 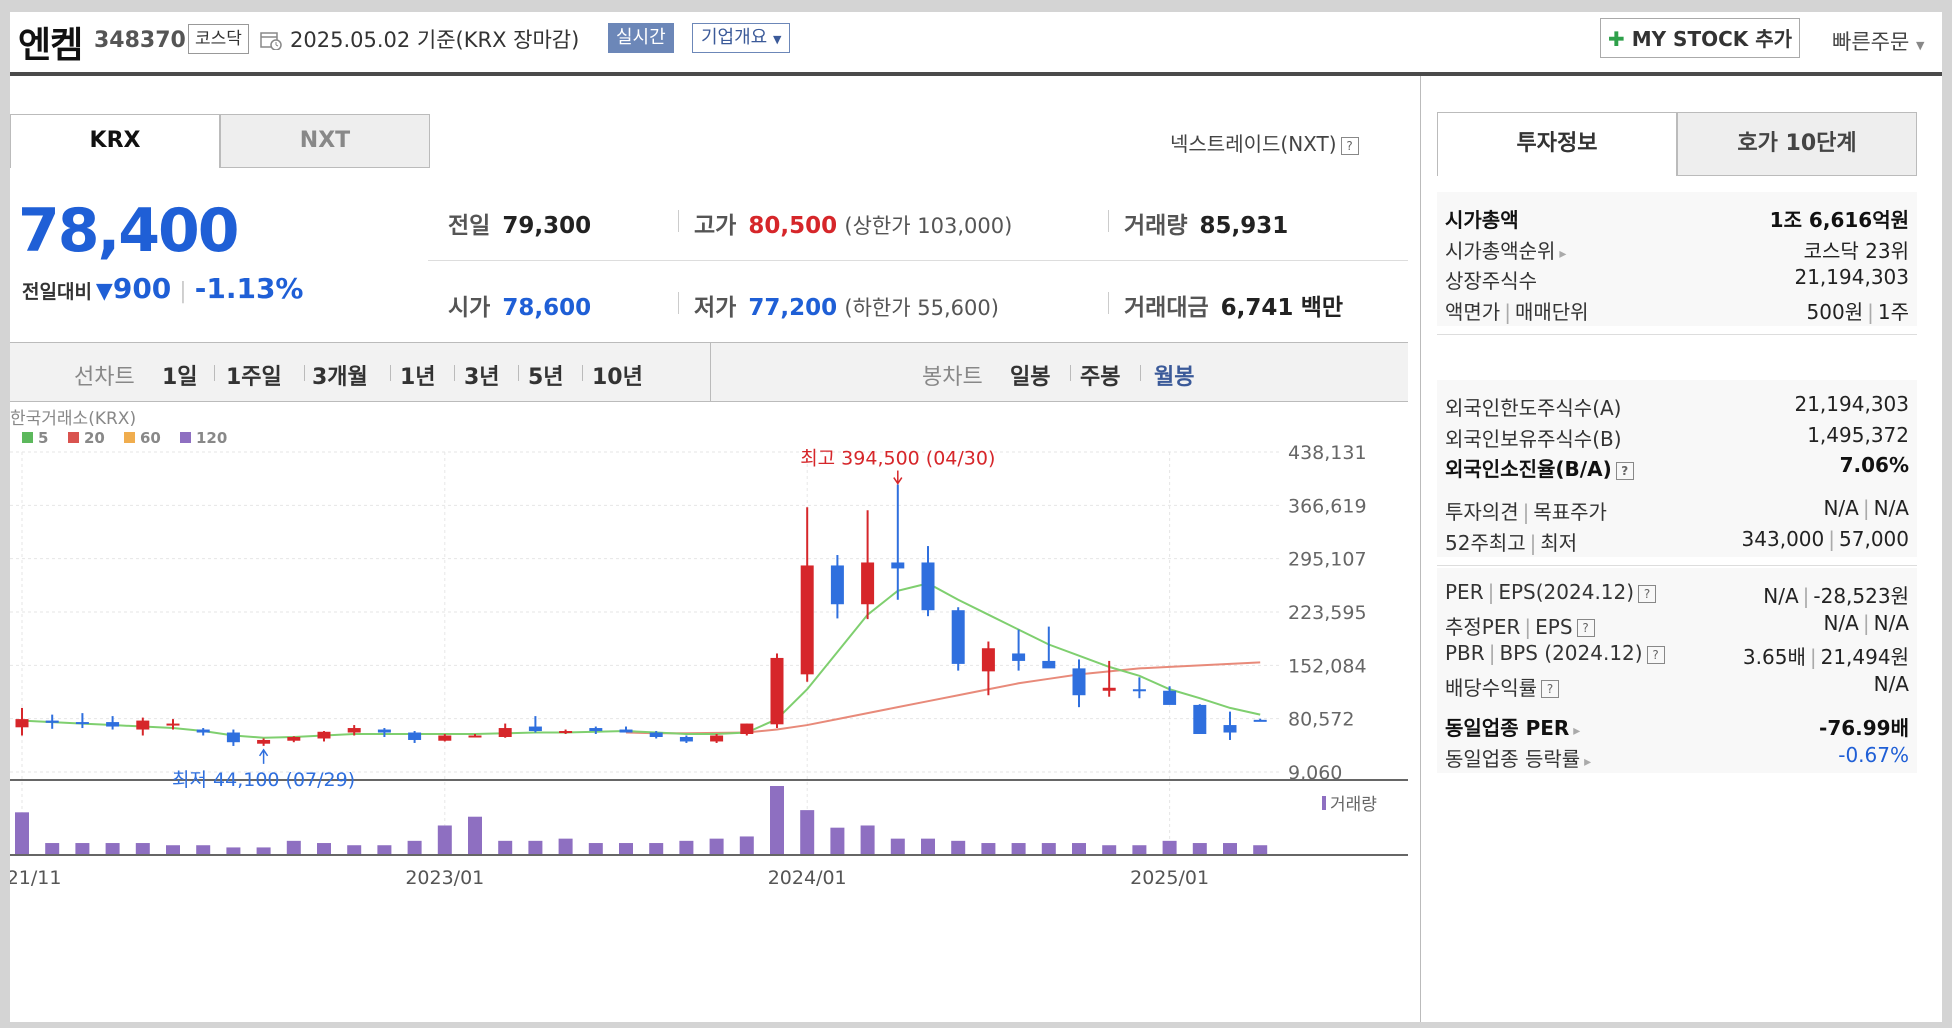 What do you see at coordinates (1511, 541) in the screenshot?
I see `invest-row-label: 52주최고 | 최저` at bounding box center [1511, 541].